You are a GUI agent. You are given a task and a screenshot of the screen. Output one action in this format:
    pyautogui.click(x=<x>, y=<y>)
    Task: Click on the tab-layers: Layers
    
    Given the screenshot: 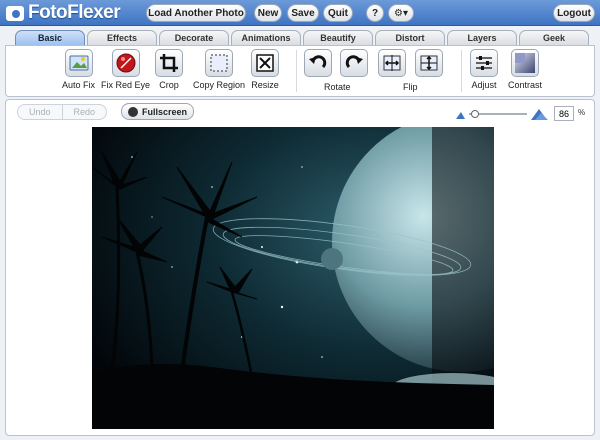 What is the action you would take?
    pyautogui.click(x=482, y=37)
    